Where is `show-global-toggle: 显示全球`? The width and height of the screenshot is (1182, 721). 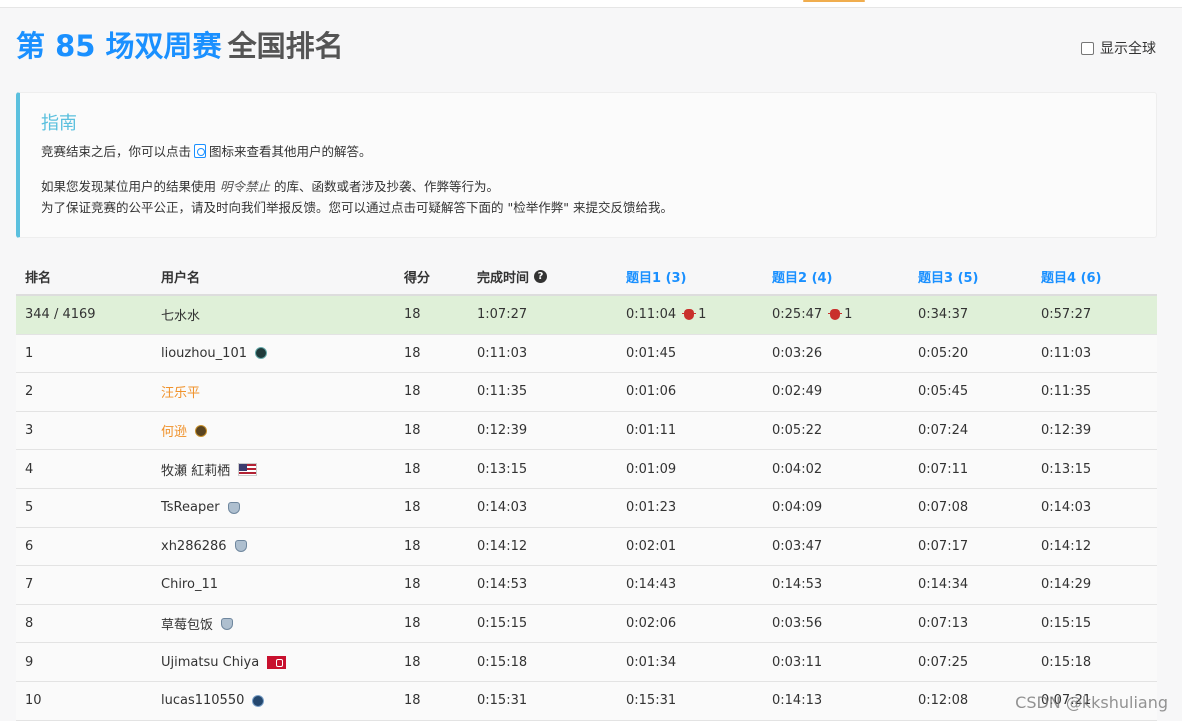 show-global-toggle: 显示全球 is located at coordinates (1118, 48).